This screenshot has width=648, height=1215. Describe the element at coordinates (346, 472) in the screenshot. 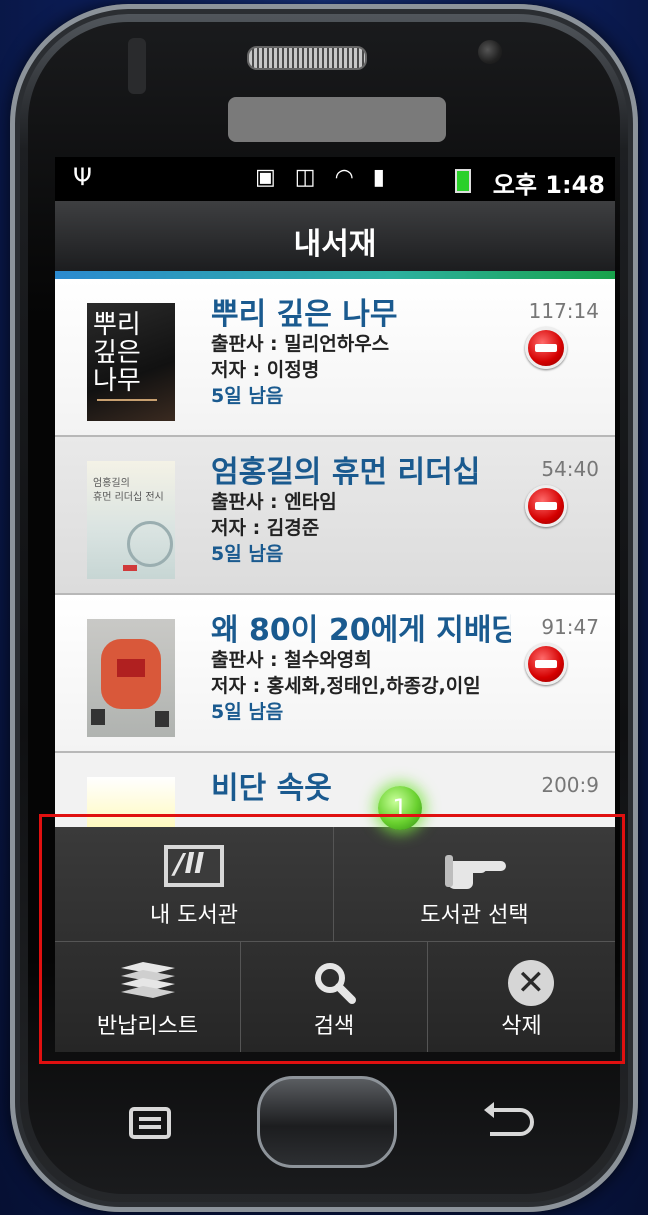

I see `book-title: 엄홍길의 휴먼 리더십` at that location.